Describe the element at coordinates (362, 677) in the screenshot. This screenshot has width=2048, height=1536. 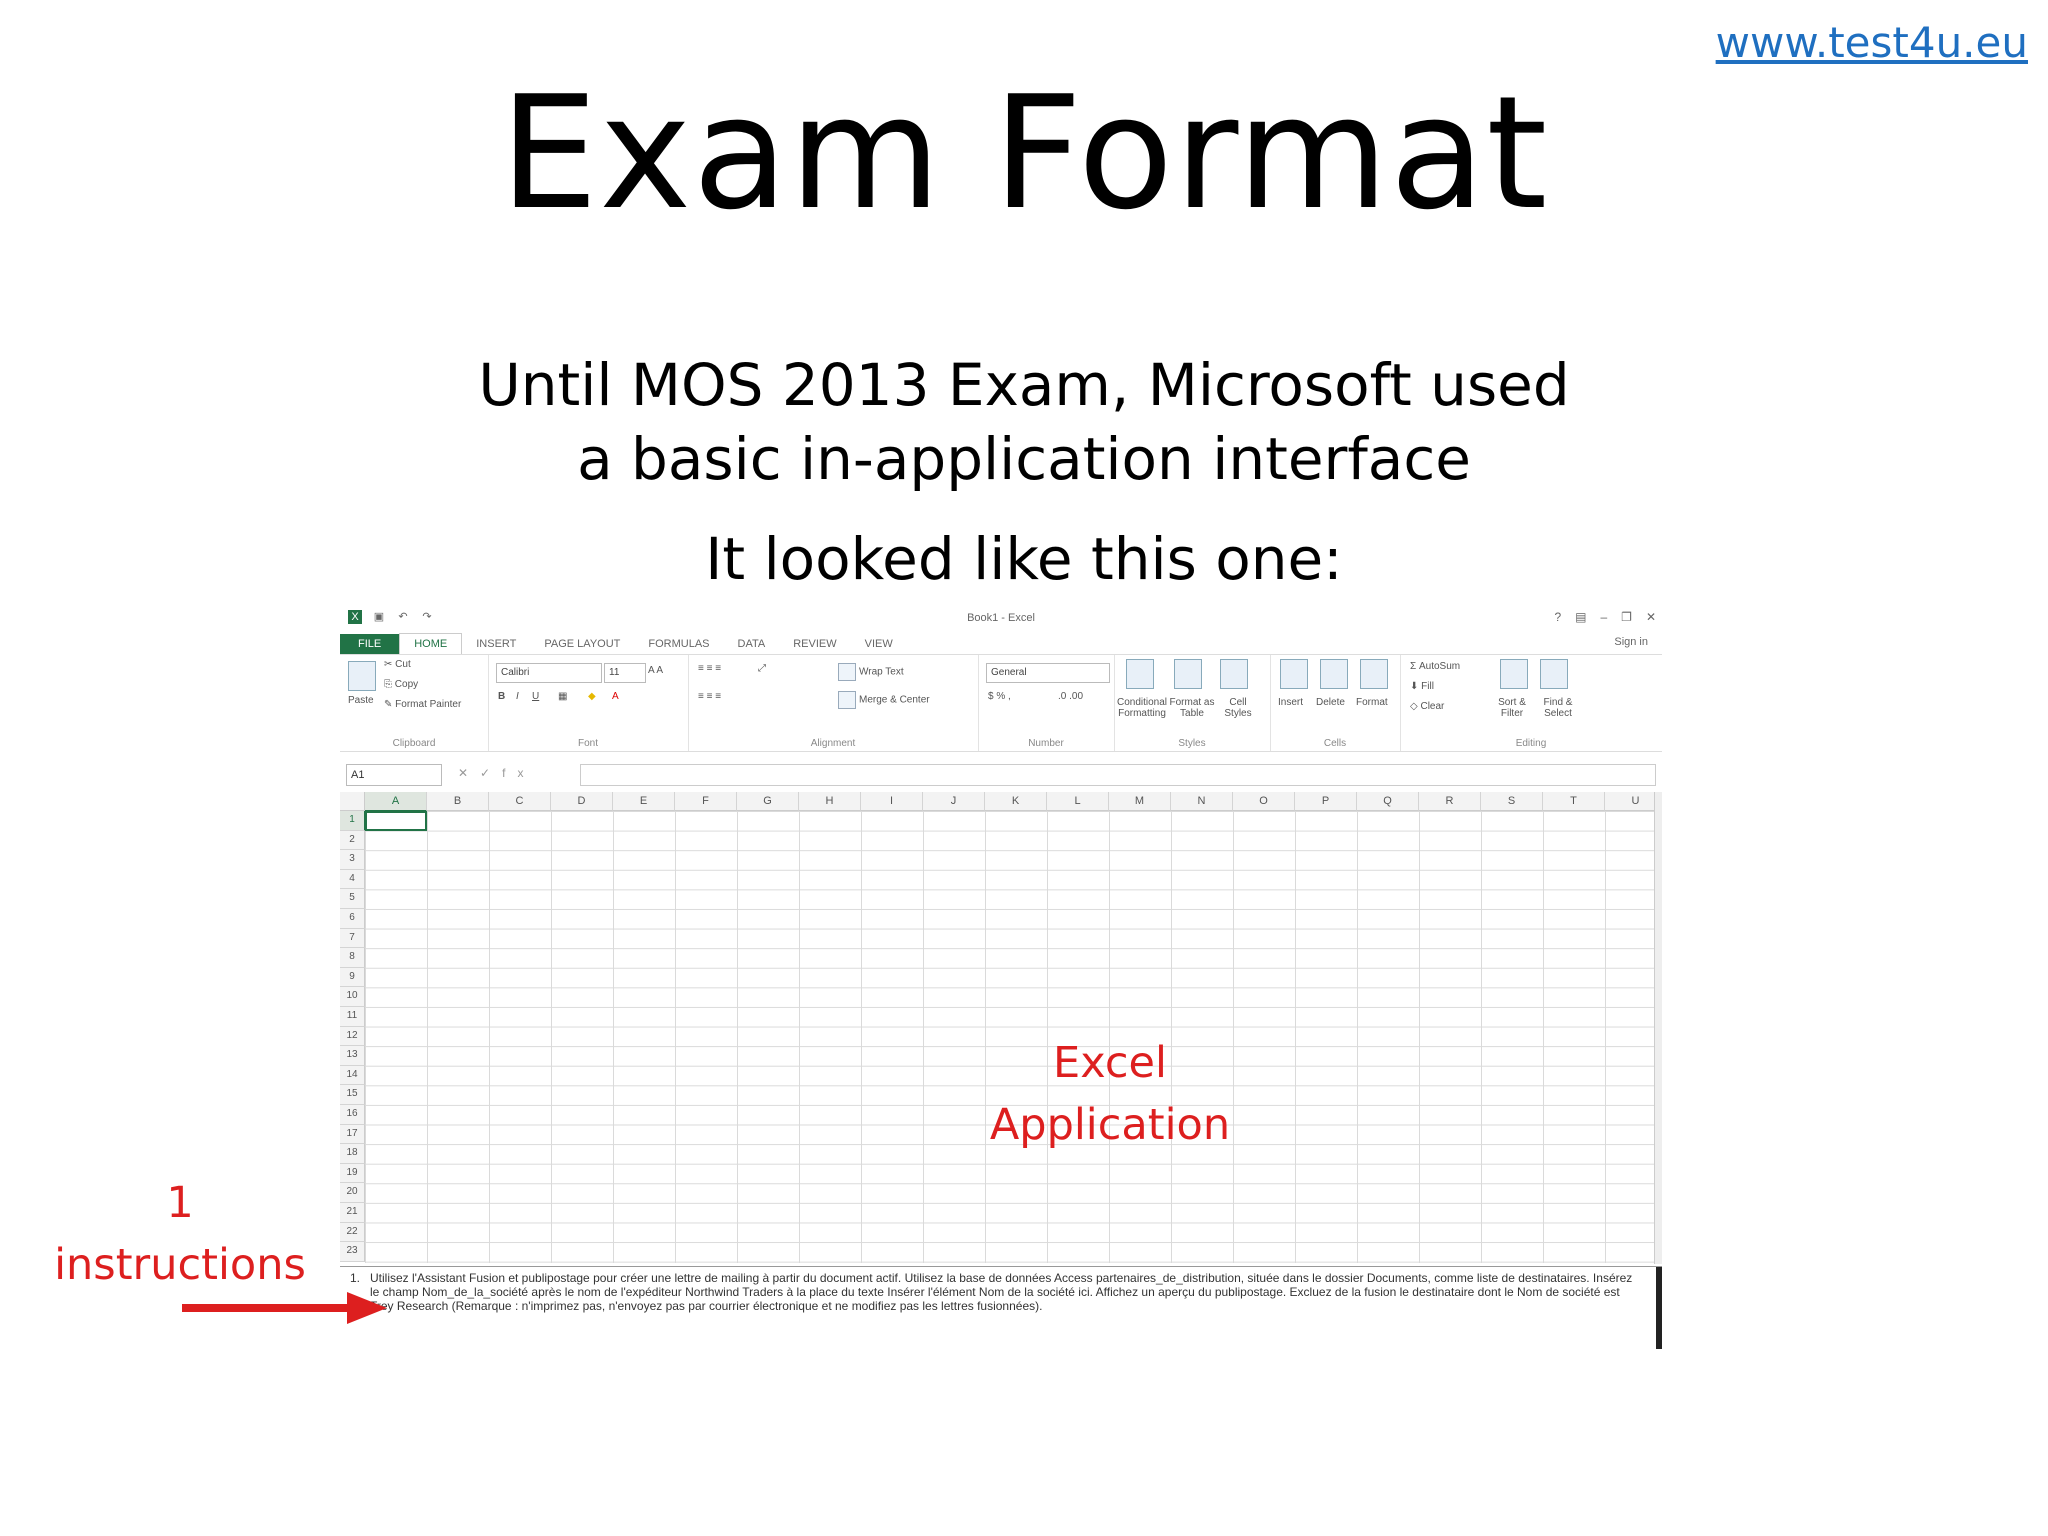
I see `paste-button` at that location.